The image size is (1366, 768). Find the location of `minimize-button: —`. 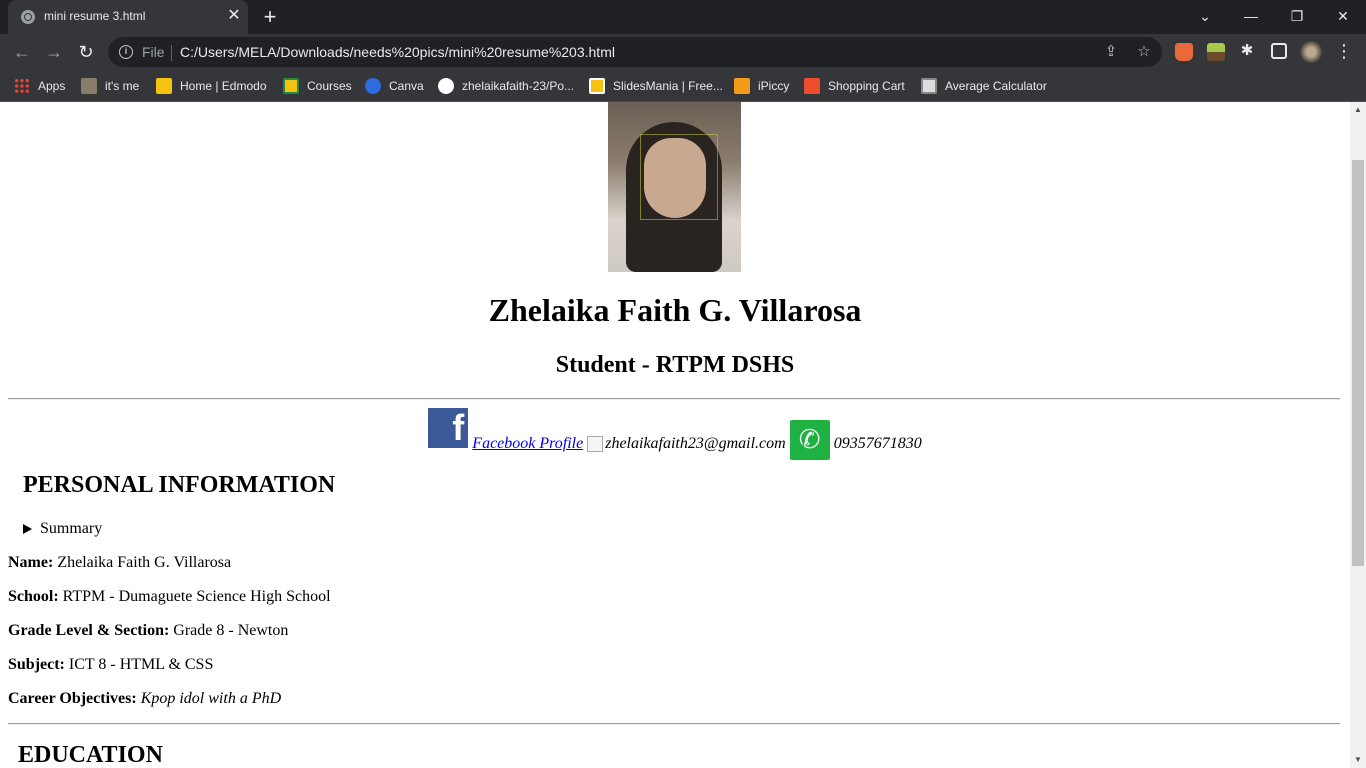

minimize-button: — is located at coordinates (1251, 16).